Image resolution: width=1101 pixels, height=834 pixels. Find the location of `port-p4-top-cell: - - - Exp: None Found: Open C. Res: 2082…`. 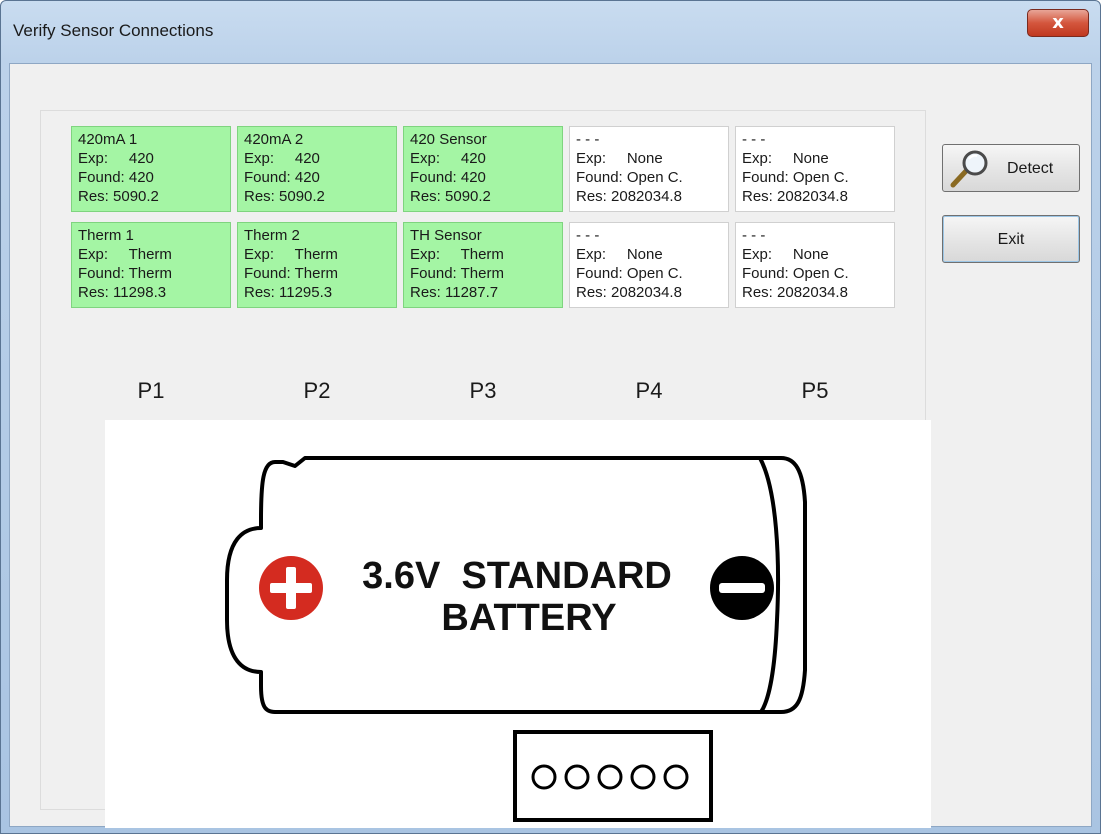

port-p4-top-cell: - - - Exp: None Found: Open C. Res: 2082… is located at coordinates (649, 169).